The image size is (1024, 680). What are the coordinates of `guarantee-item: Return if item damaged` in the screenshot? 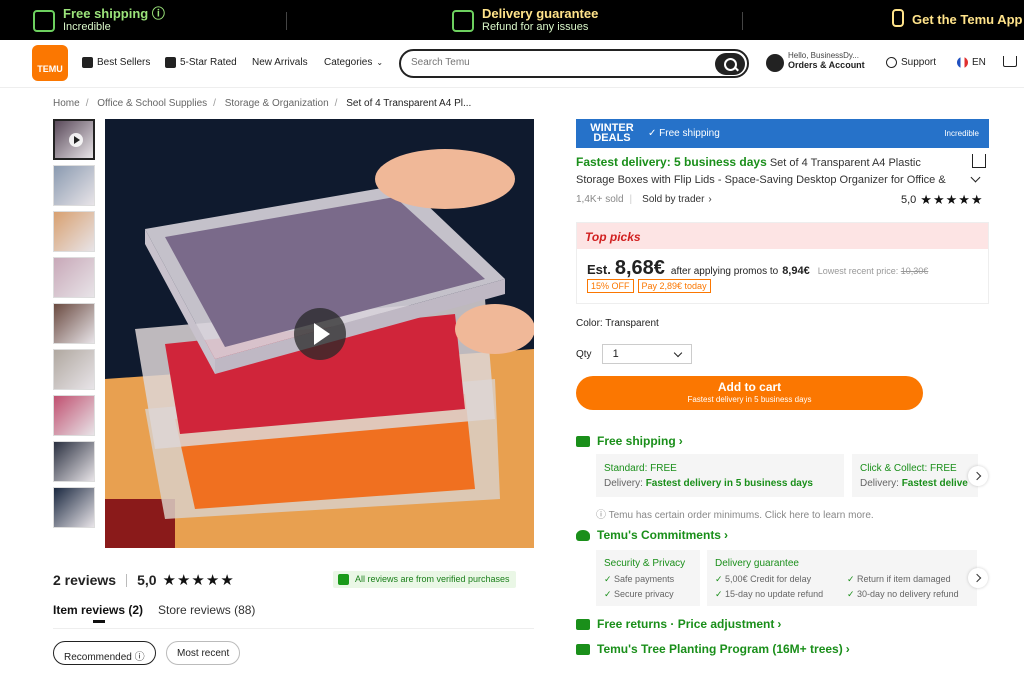 It's located at (903, 579).